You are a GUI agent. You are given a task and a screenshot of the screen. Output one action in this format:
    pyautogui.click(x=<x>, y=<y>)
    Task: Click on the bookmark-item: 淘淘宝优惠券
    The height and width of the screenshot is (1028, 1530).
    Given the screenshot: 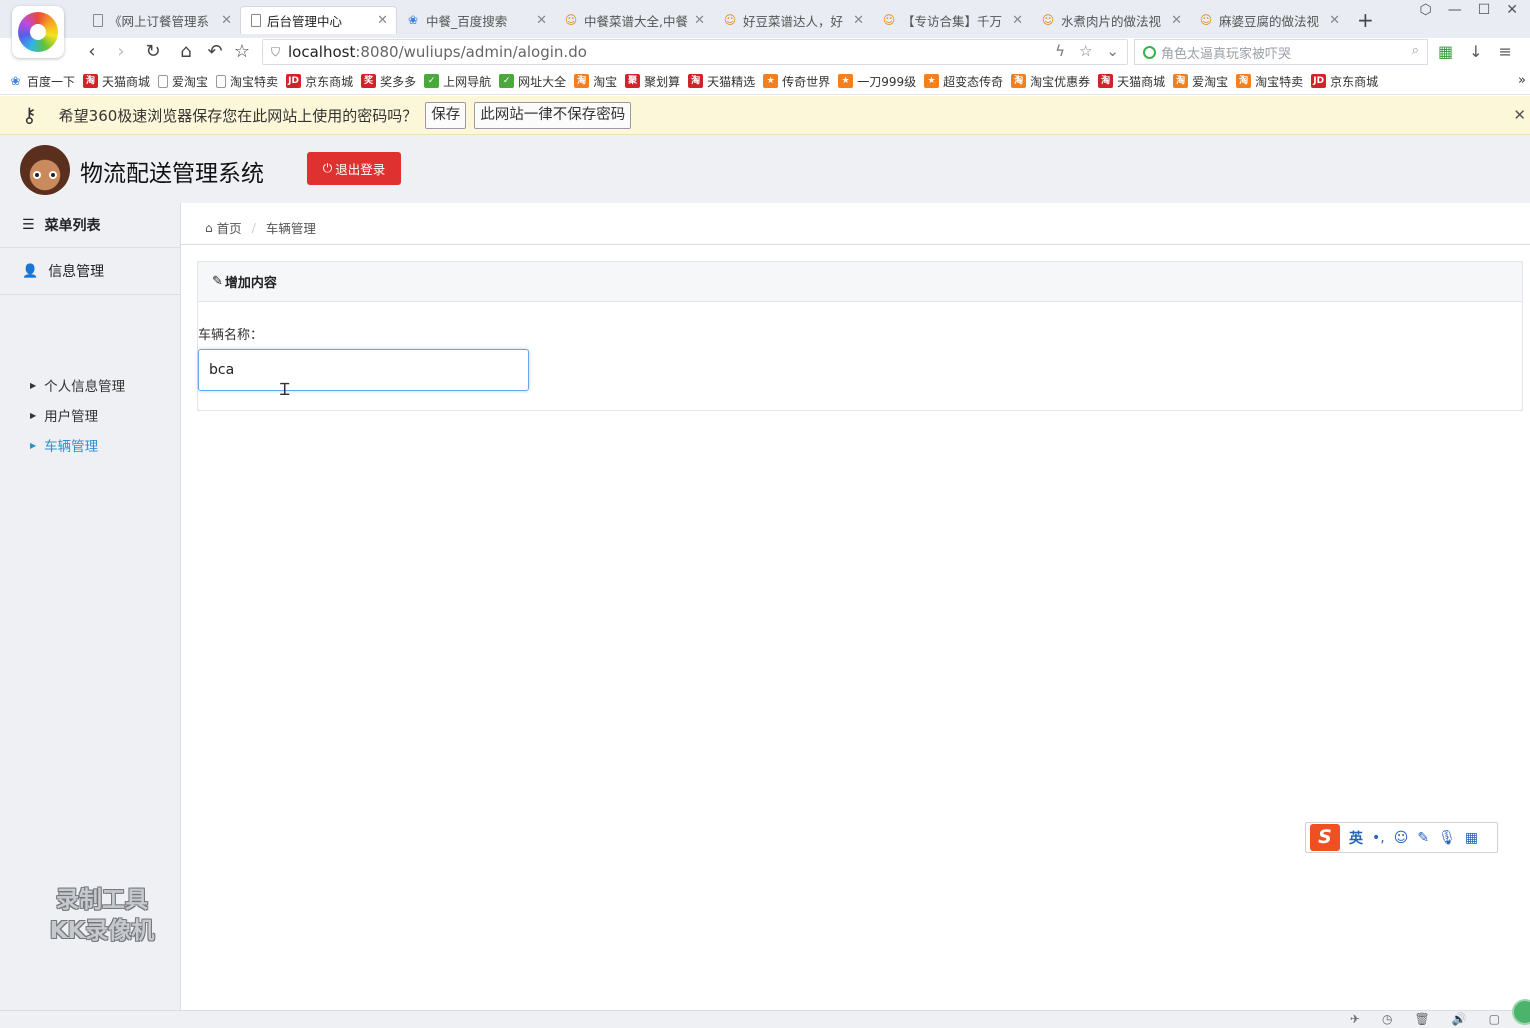 What is the action you would take?
    pyautogui.click(x=1050, y=81)
    